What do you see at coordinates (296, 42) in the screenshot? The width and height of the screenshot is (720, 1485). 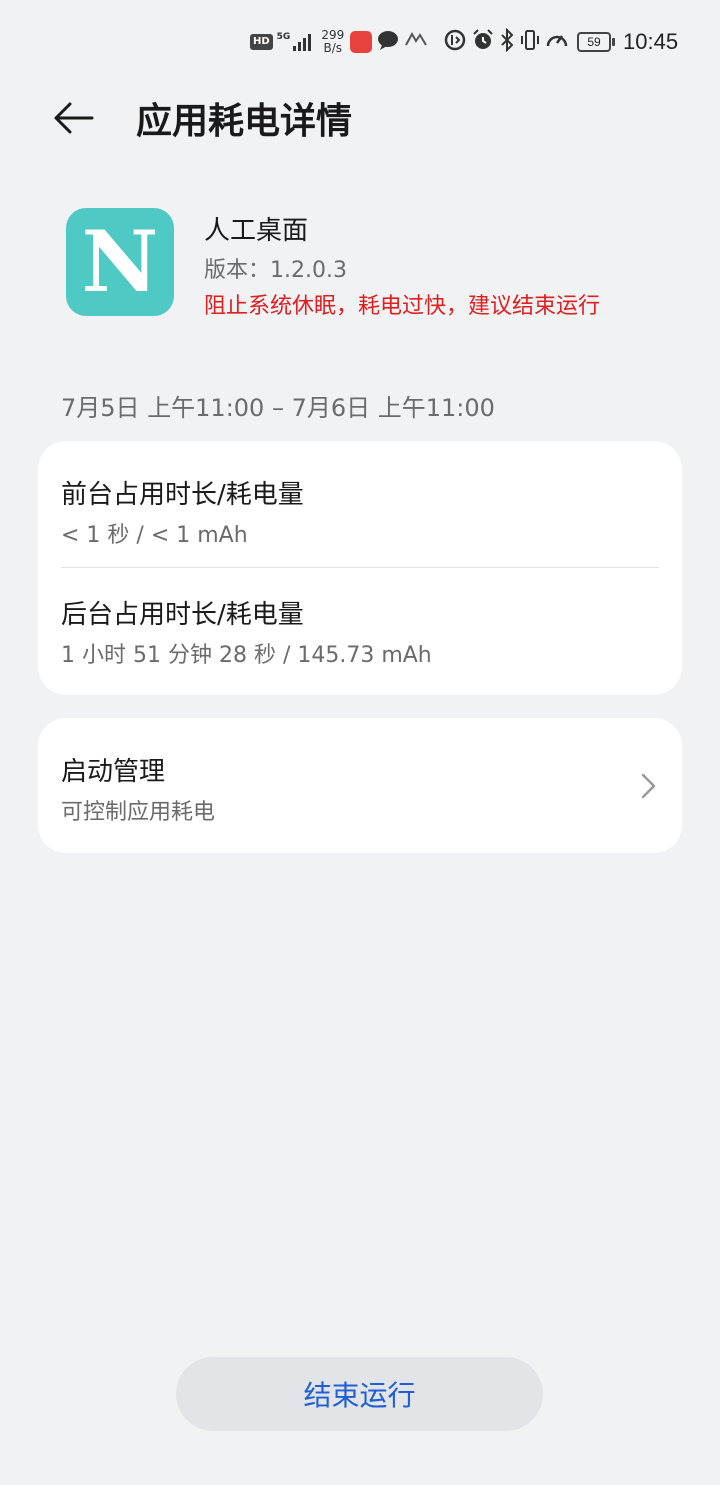 I see `signal-icon: 5G` at bounding box center [296, 42].